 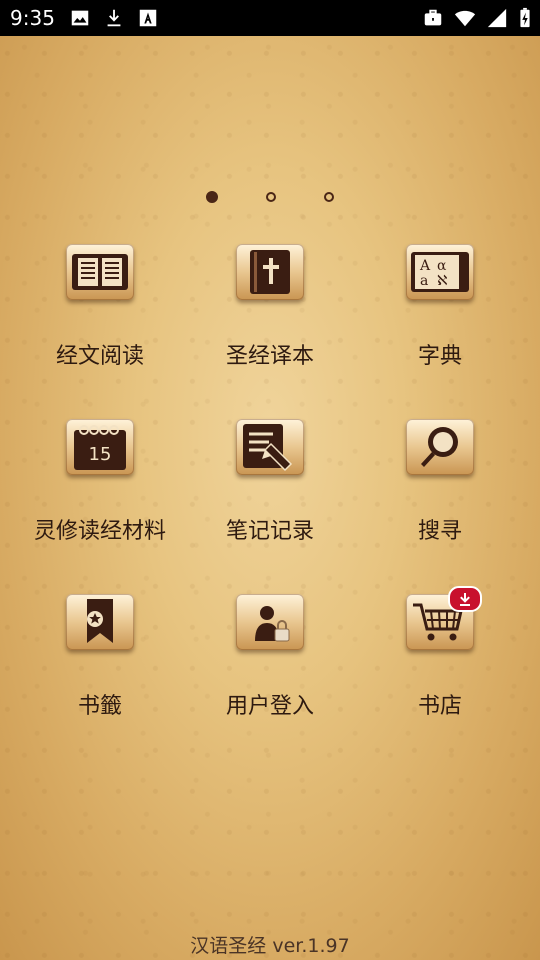 I want to click on signal-icon, so click(x=497, y=18).